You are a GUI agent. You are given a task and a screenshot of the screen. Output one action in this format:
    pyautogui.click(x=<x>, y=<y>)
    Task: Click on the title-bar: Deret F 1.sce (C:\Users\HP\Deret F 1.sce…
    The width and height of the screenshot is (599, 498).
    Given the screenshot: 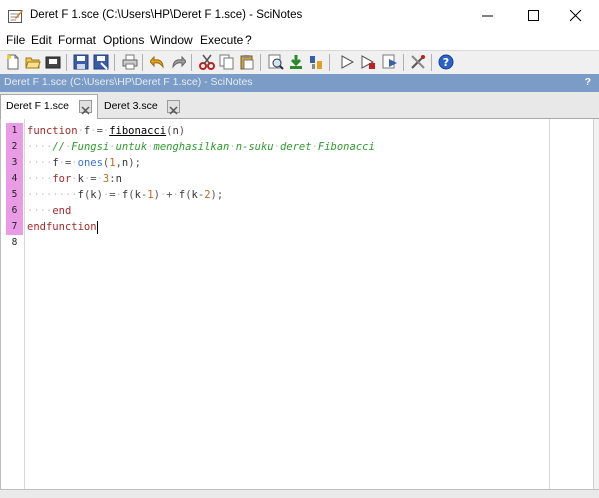 What is the action you would take?
    pyautogui.click(x=299, y=16)
    